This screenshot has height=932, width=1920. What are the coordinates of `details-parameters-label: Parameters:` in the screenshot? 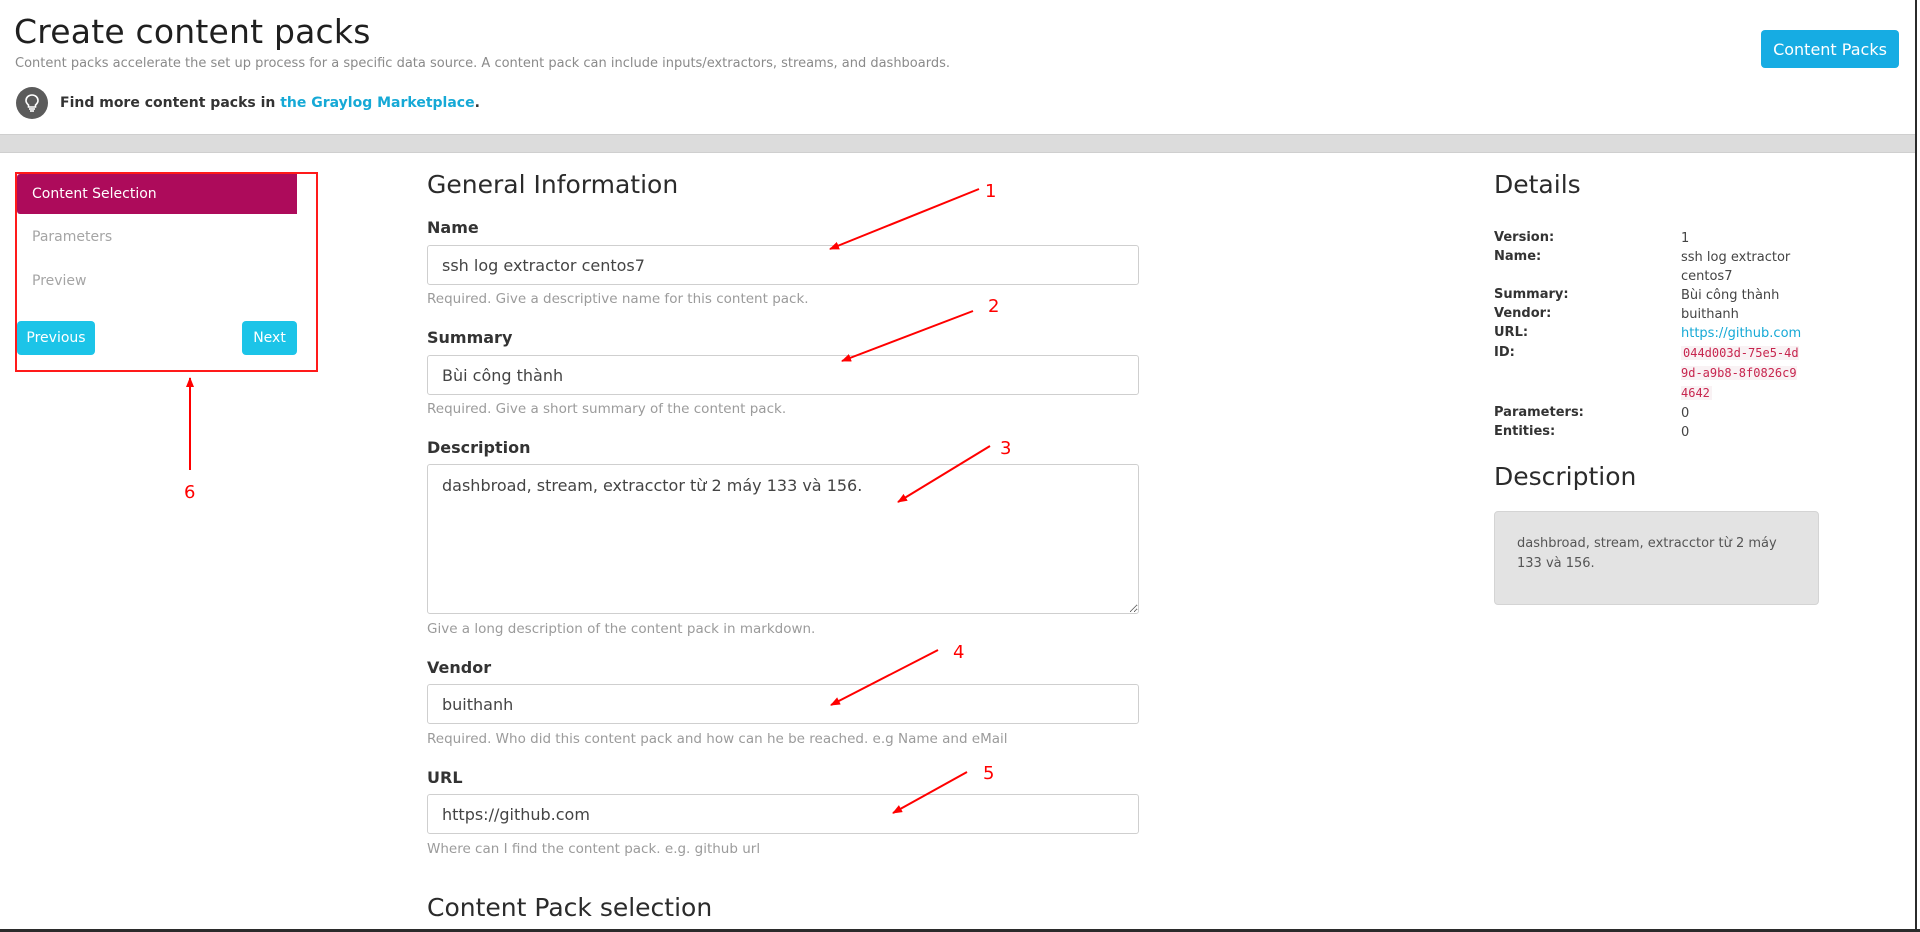 It's located at (1539, 412).